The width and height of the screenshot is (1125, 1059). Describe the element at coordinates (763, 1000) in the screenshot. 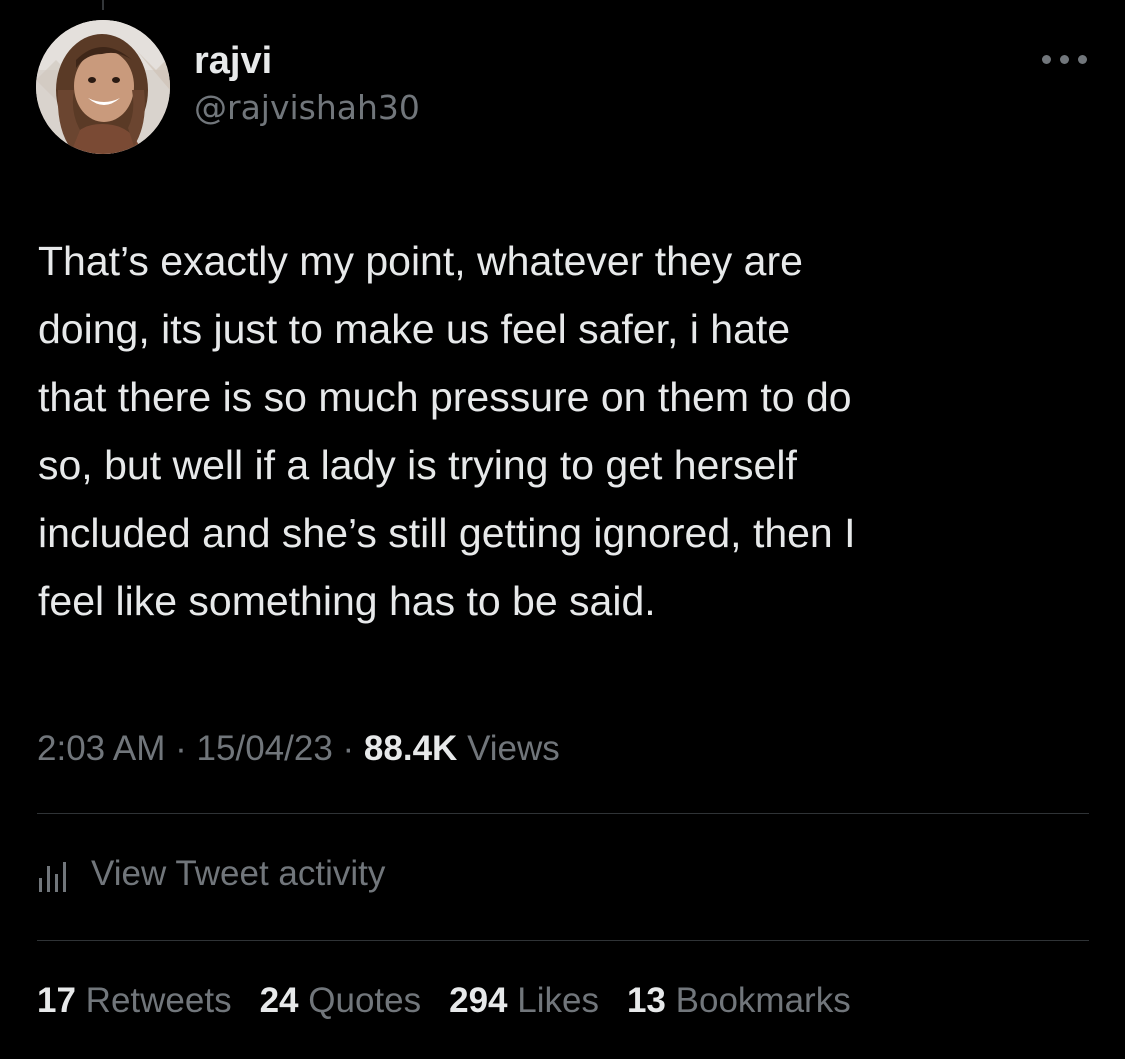

I see `bookmarks-label: Bookmarks` at that location.